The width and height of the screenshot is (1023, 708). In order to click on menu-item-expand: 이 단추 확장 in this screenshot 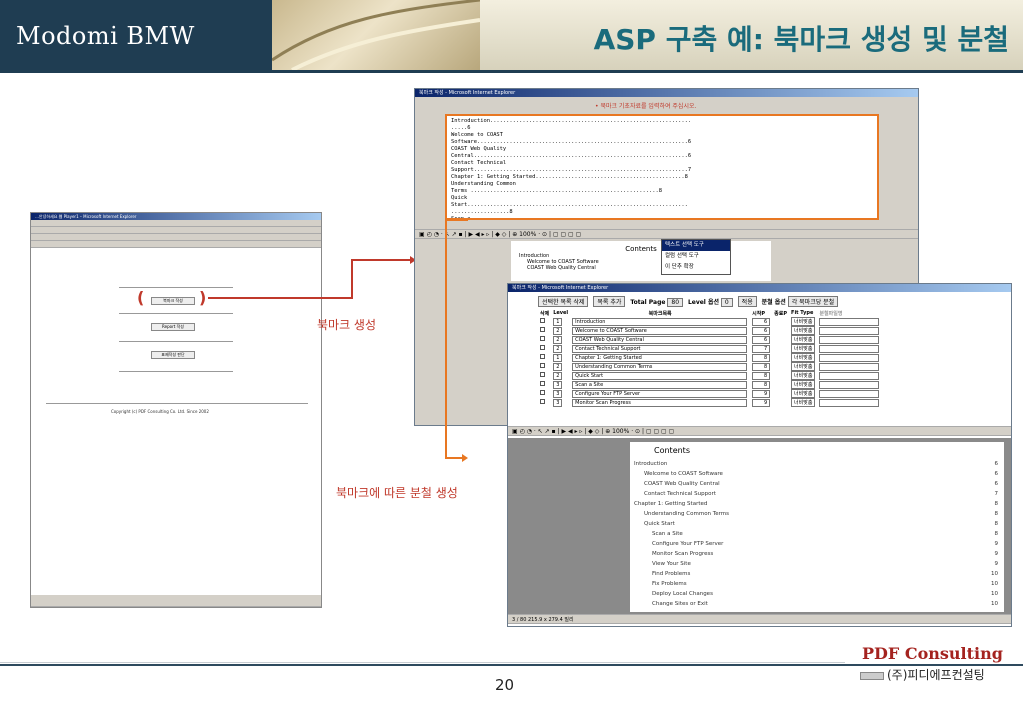, I will do `click(696, 267)`.